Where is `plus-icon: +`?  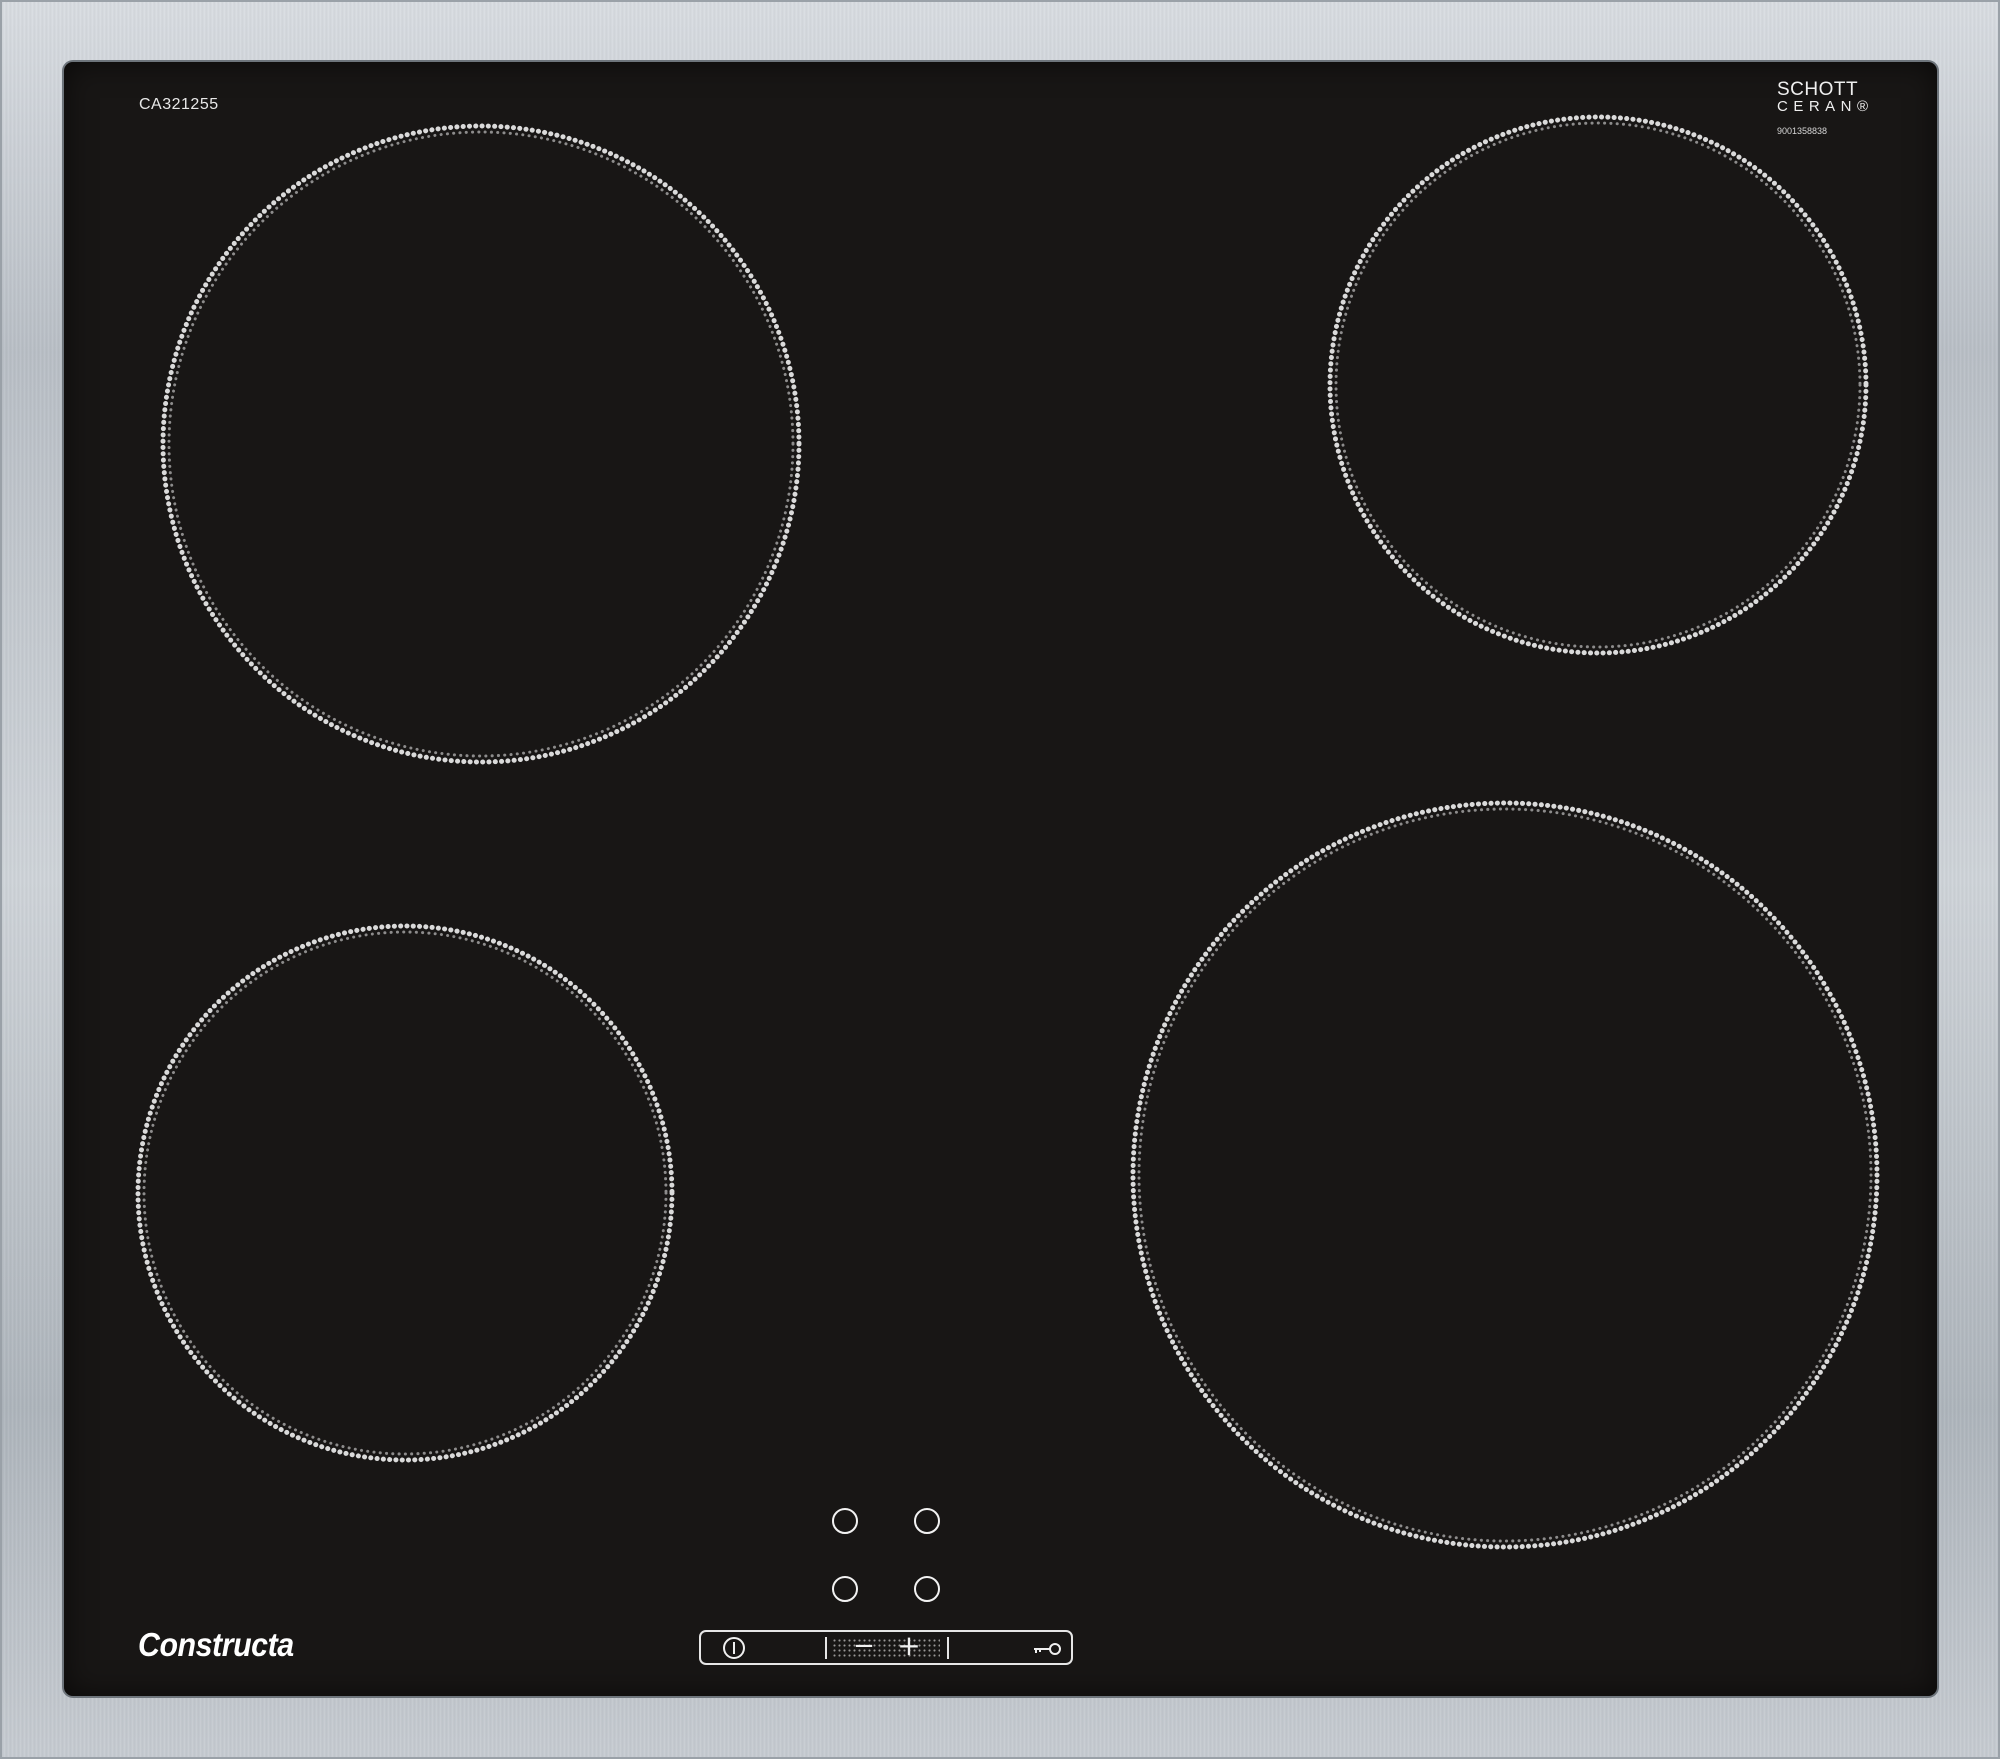
plus-icon: + is located at coordinates (909, 1646).